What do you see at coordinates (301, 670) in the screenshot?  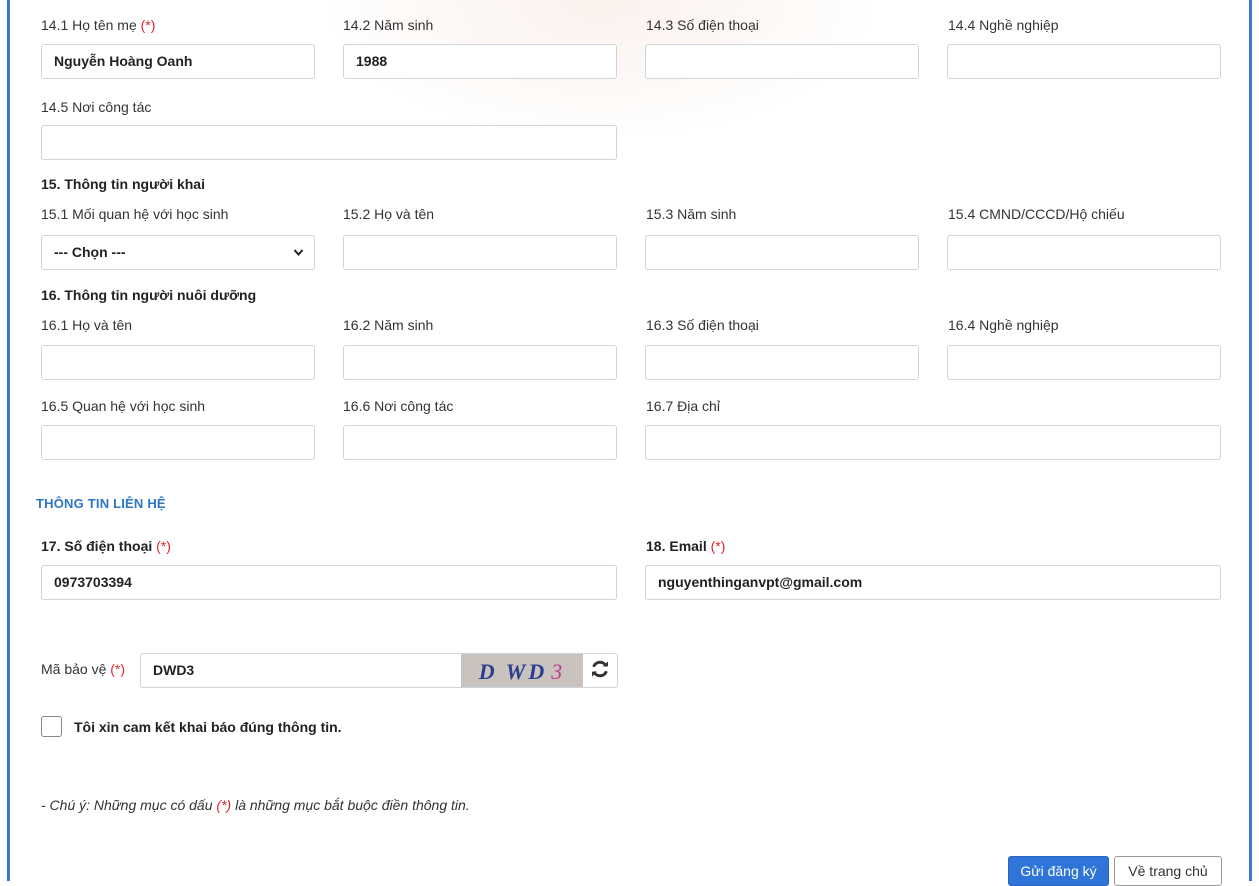 I see `captcha-input: DWD3` at bounding box center [301, 670].